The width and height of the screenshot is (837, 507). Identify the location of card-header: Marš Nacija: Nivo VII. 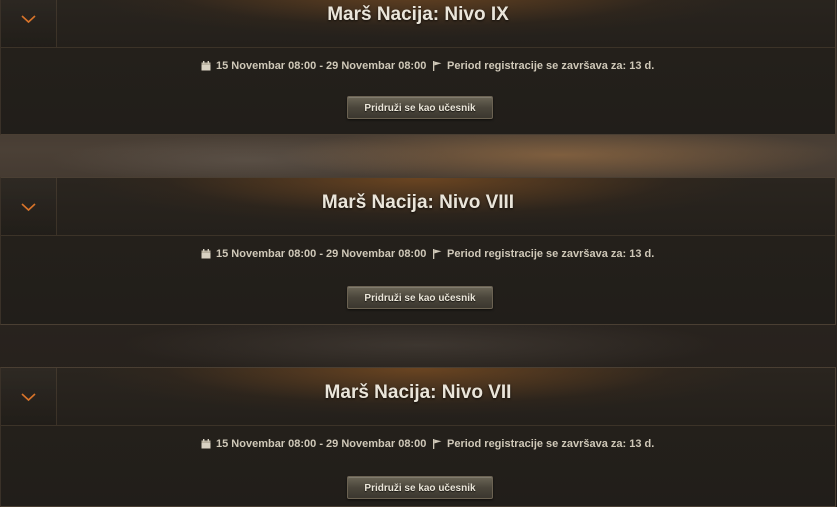
(418, 397).